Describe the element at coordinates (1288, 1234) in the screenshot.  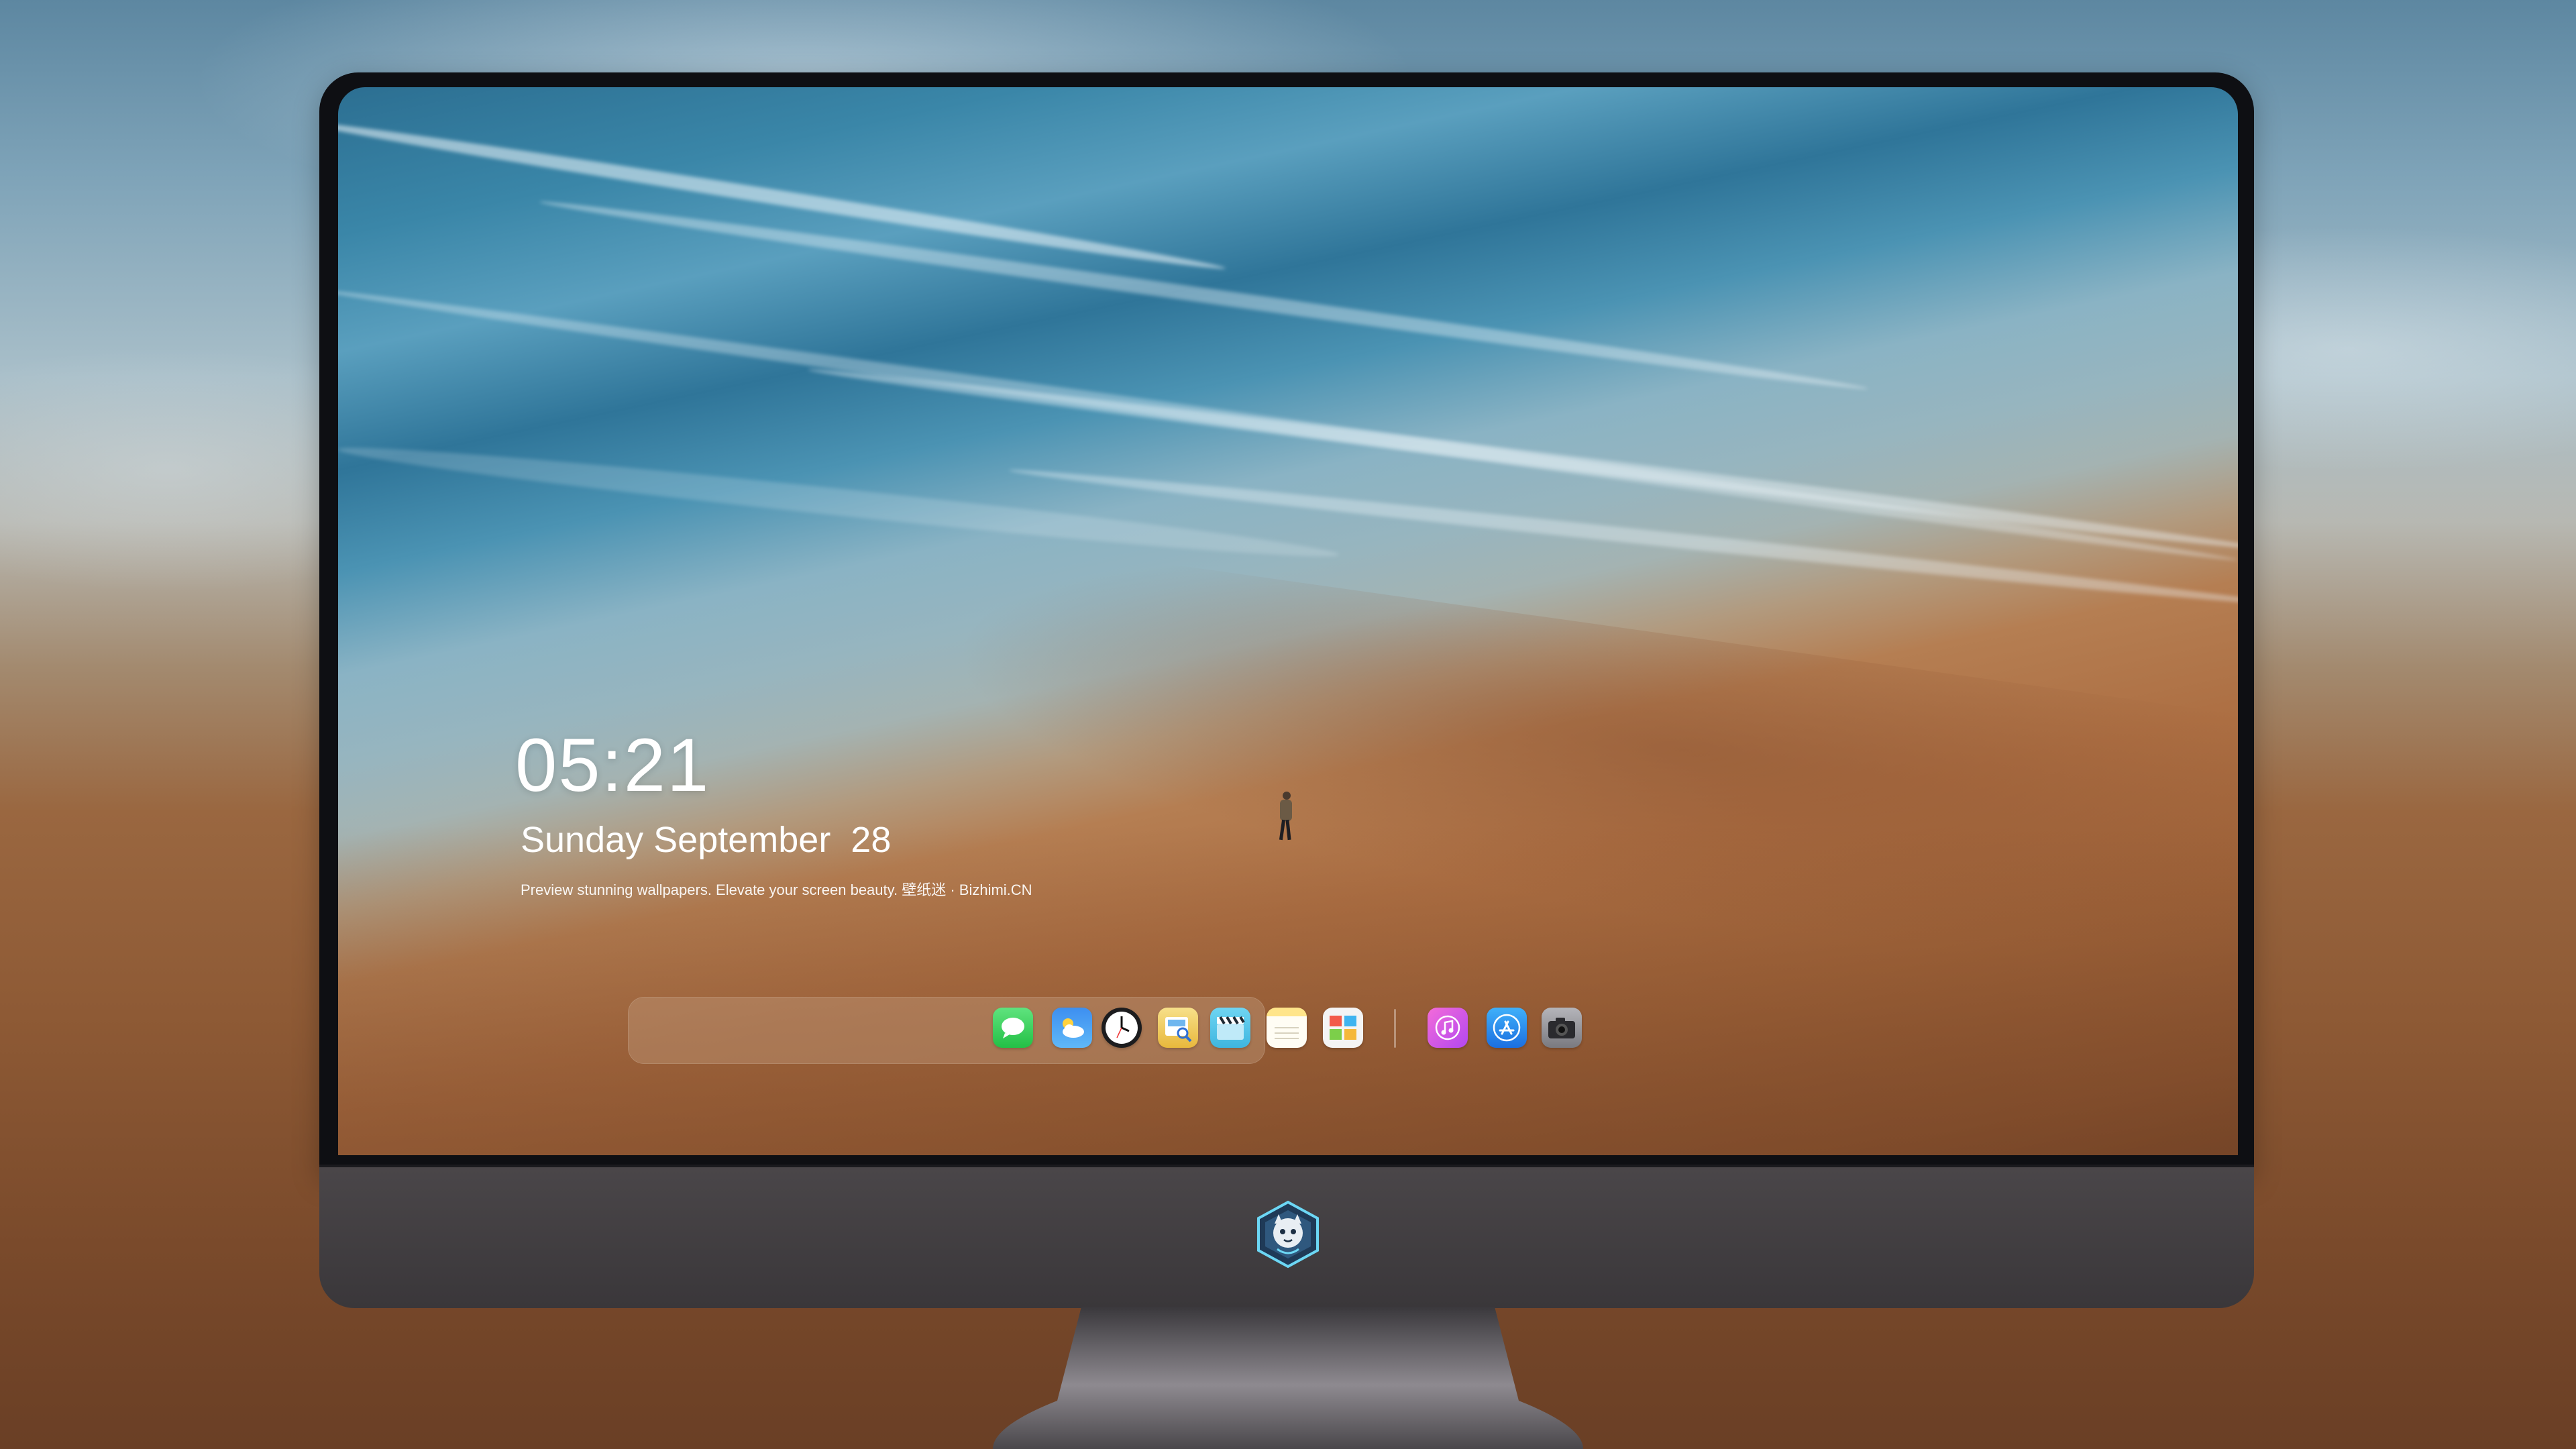
I see `bizhimi-logo-icon` at that location.